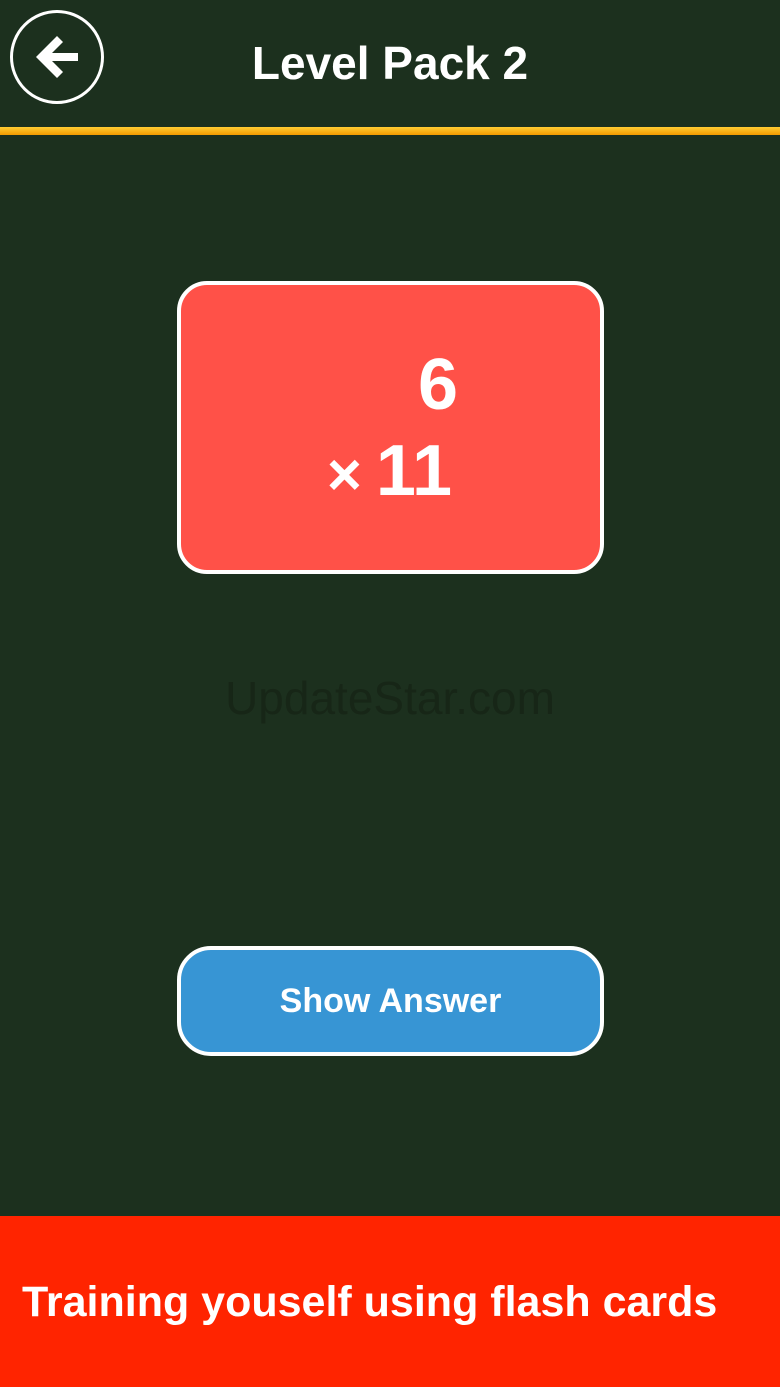 This screenshot has height=1387, width=780. Describe the element at coordinates (413, 471) in the screenshot. I see `card-bottom-number: 11` at that location.